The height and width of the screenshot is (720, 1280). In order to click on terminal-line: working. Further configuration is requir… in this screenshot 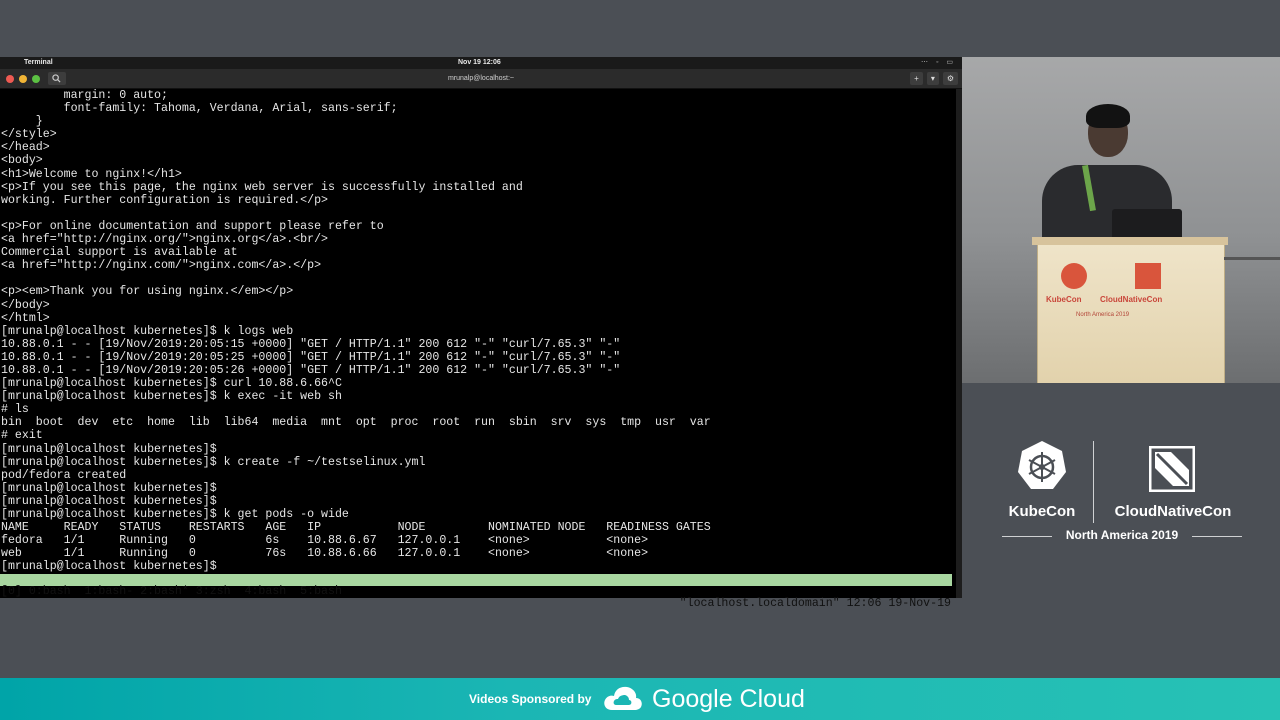, I will do `click(164, 200)`.